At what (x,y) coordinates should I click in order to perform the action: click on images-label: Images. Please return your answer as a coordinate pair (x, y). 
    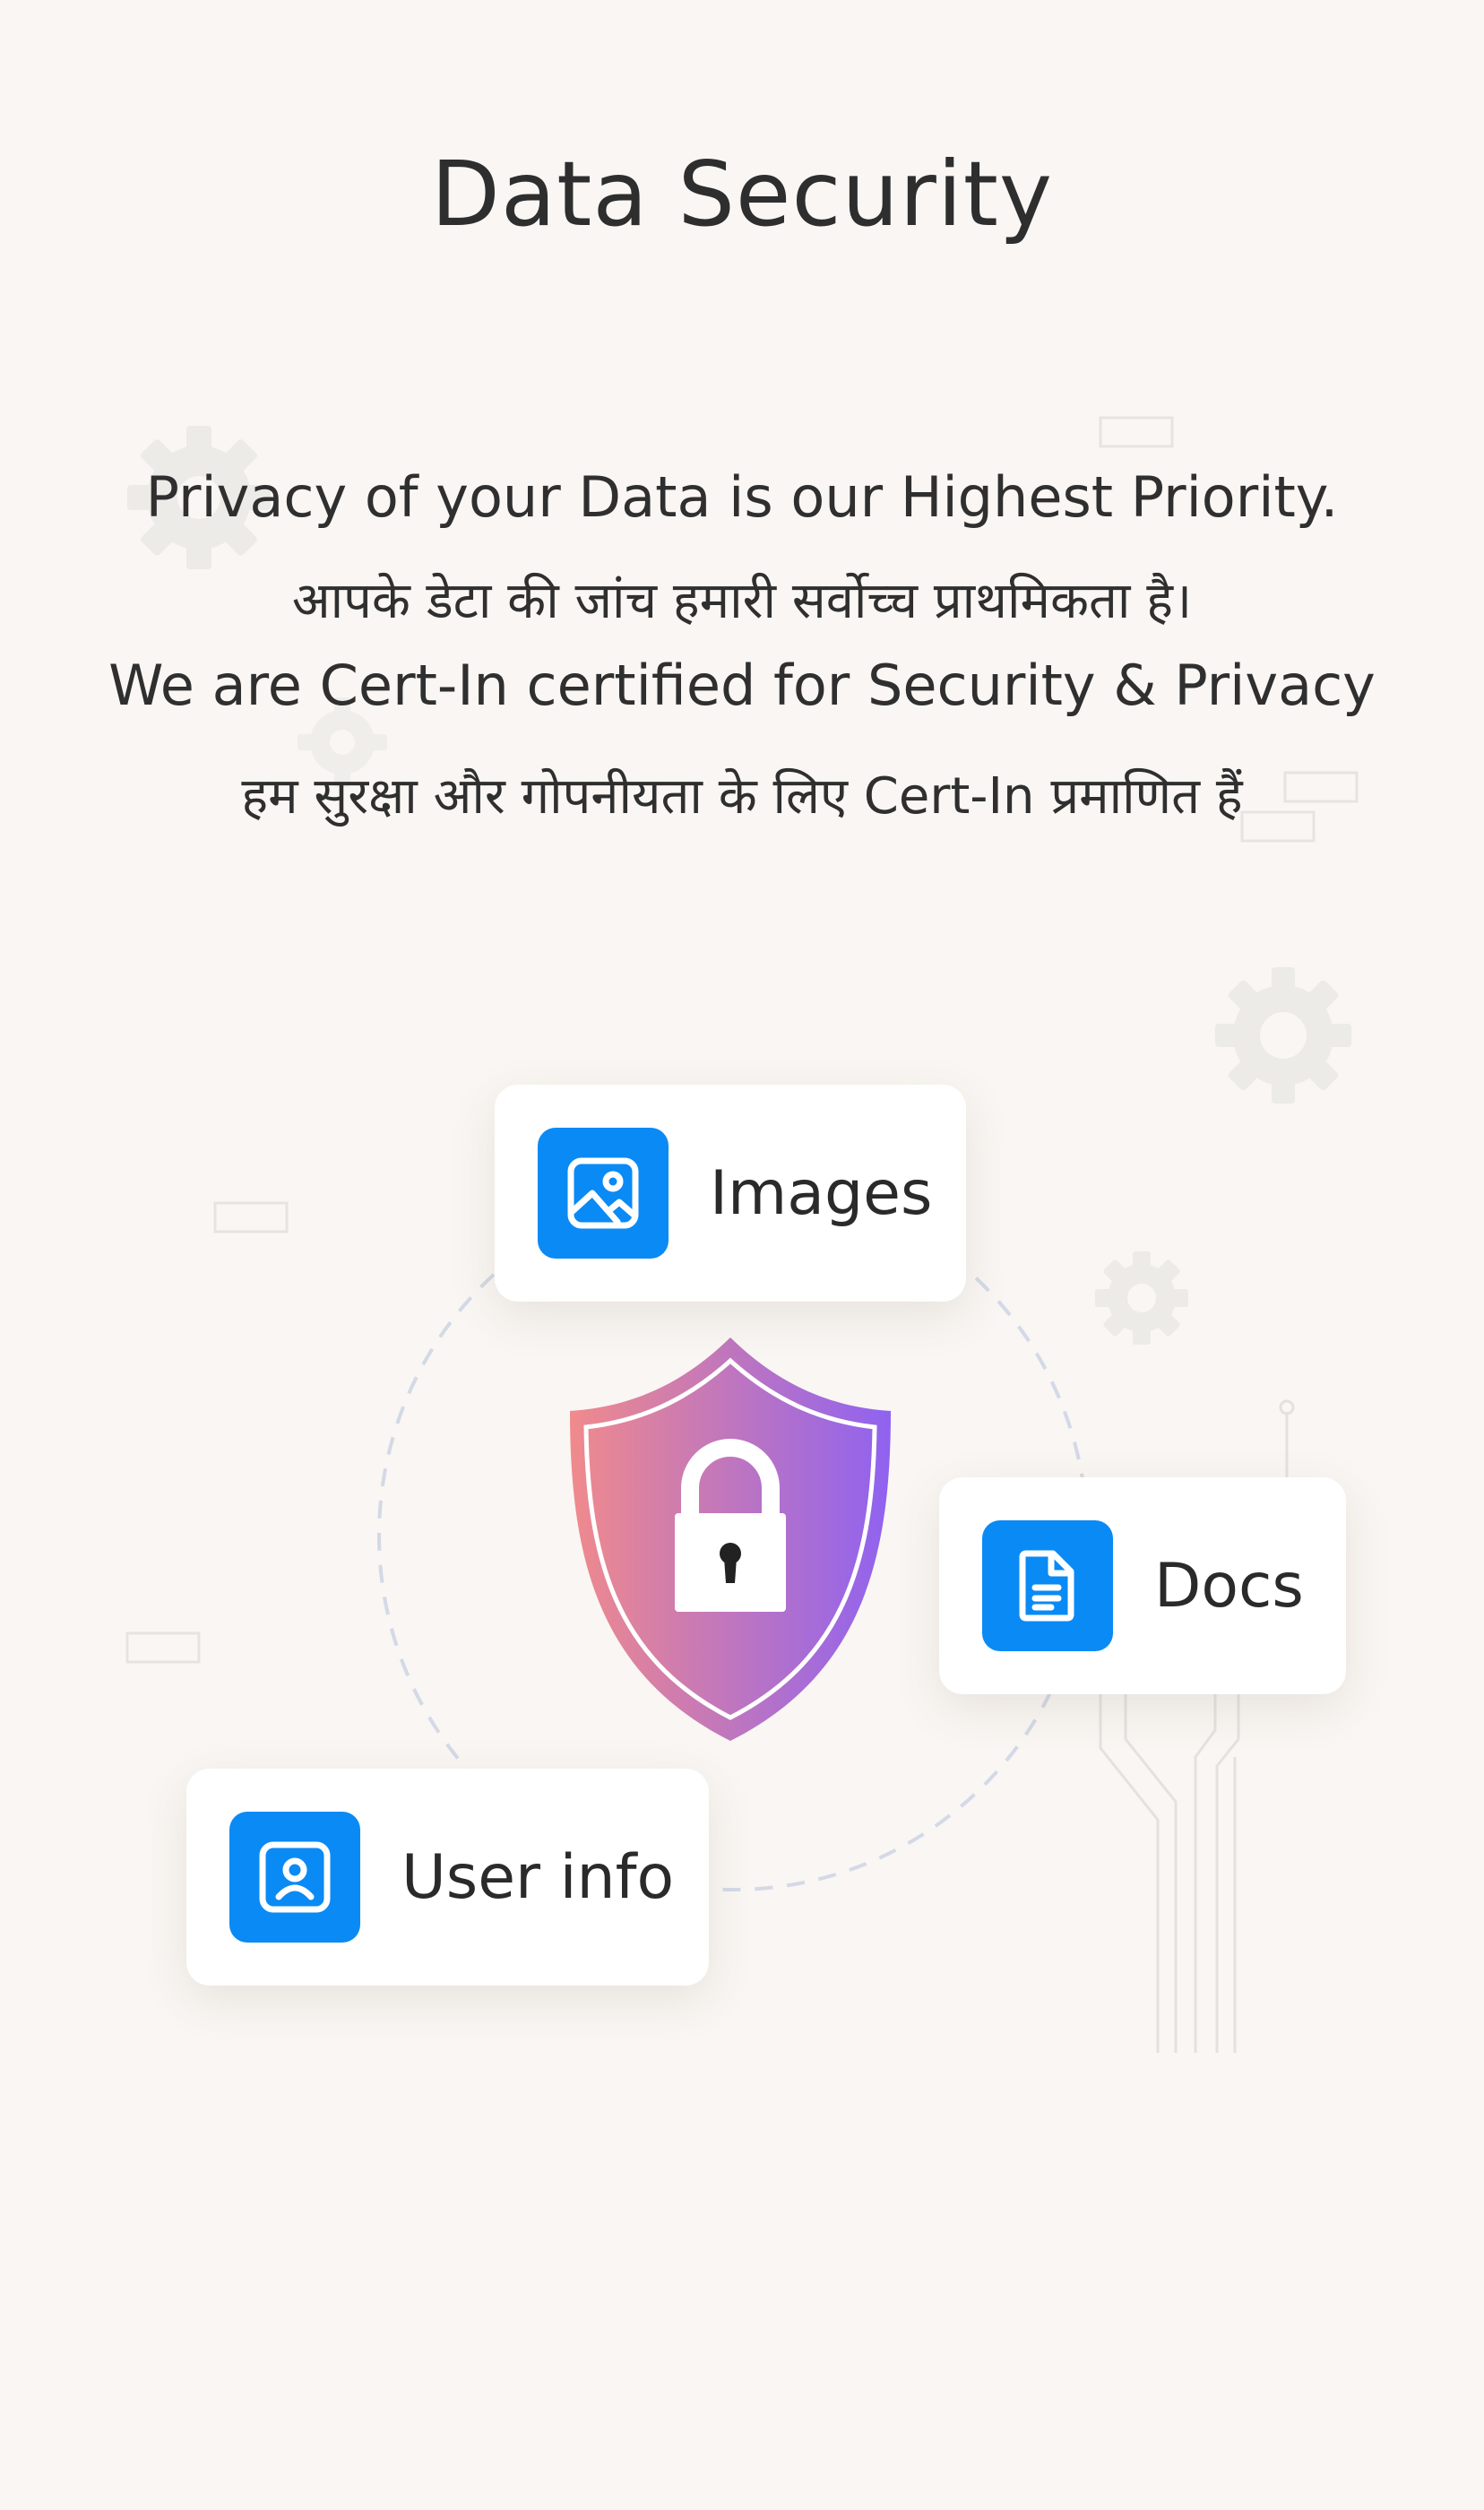
    Looking at the image, I should click on (821, 1193).